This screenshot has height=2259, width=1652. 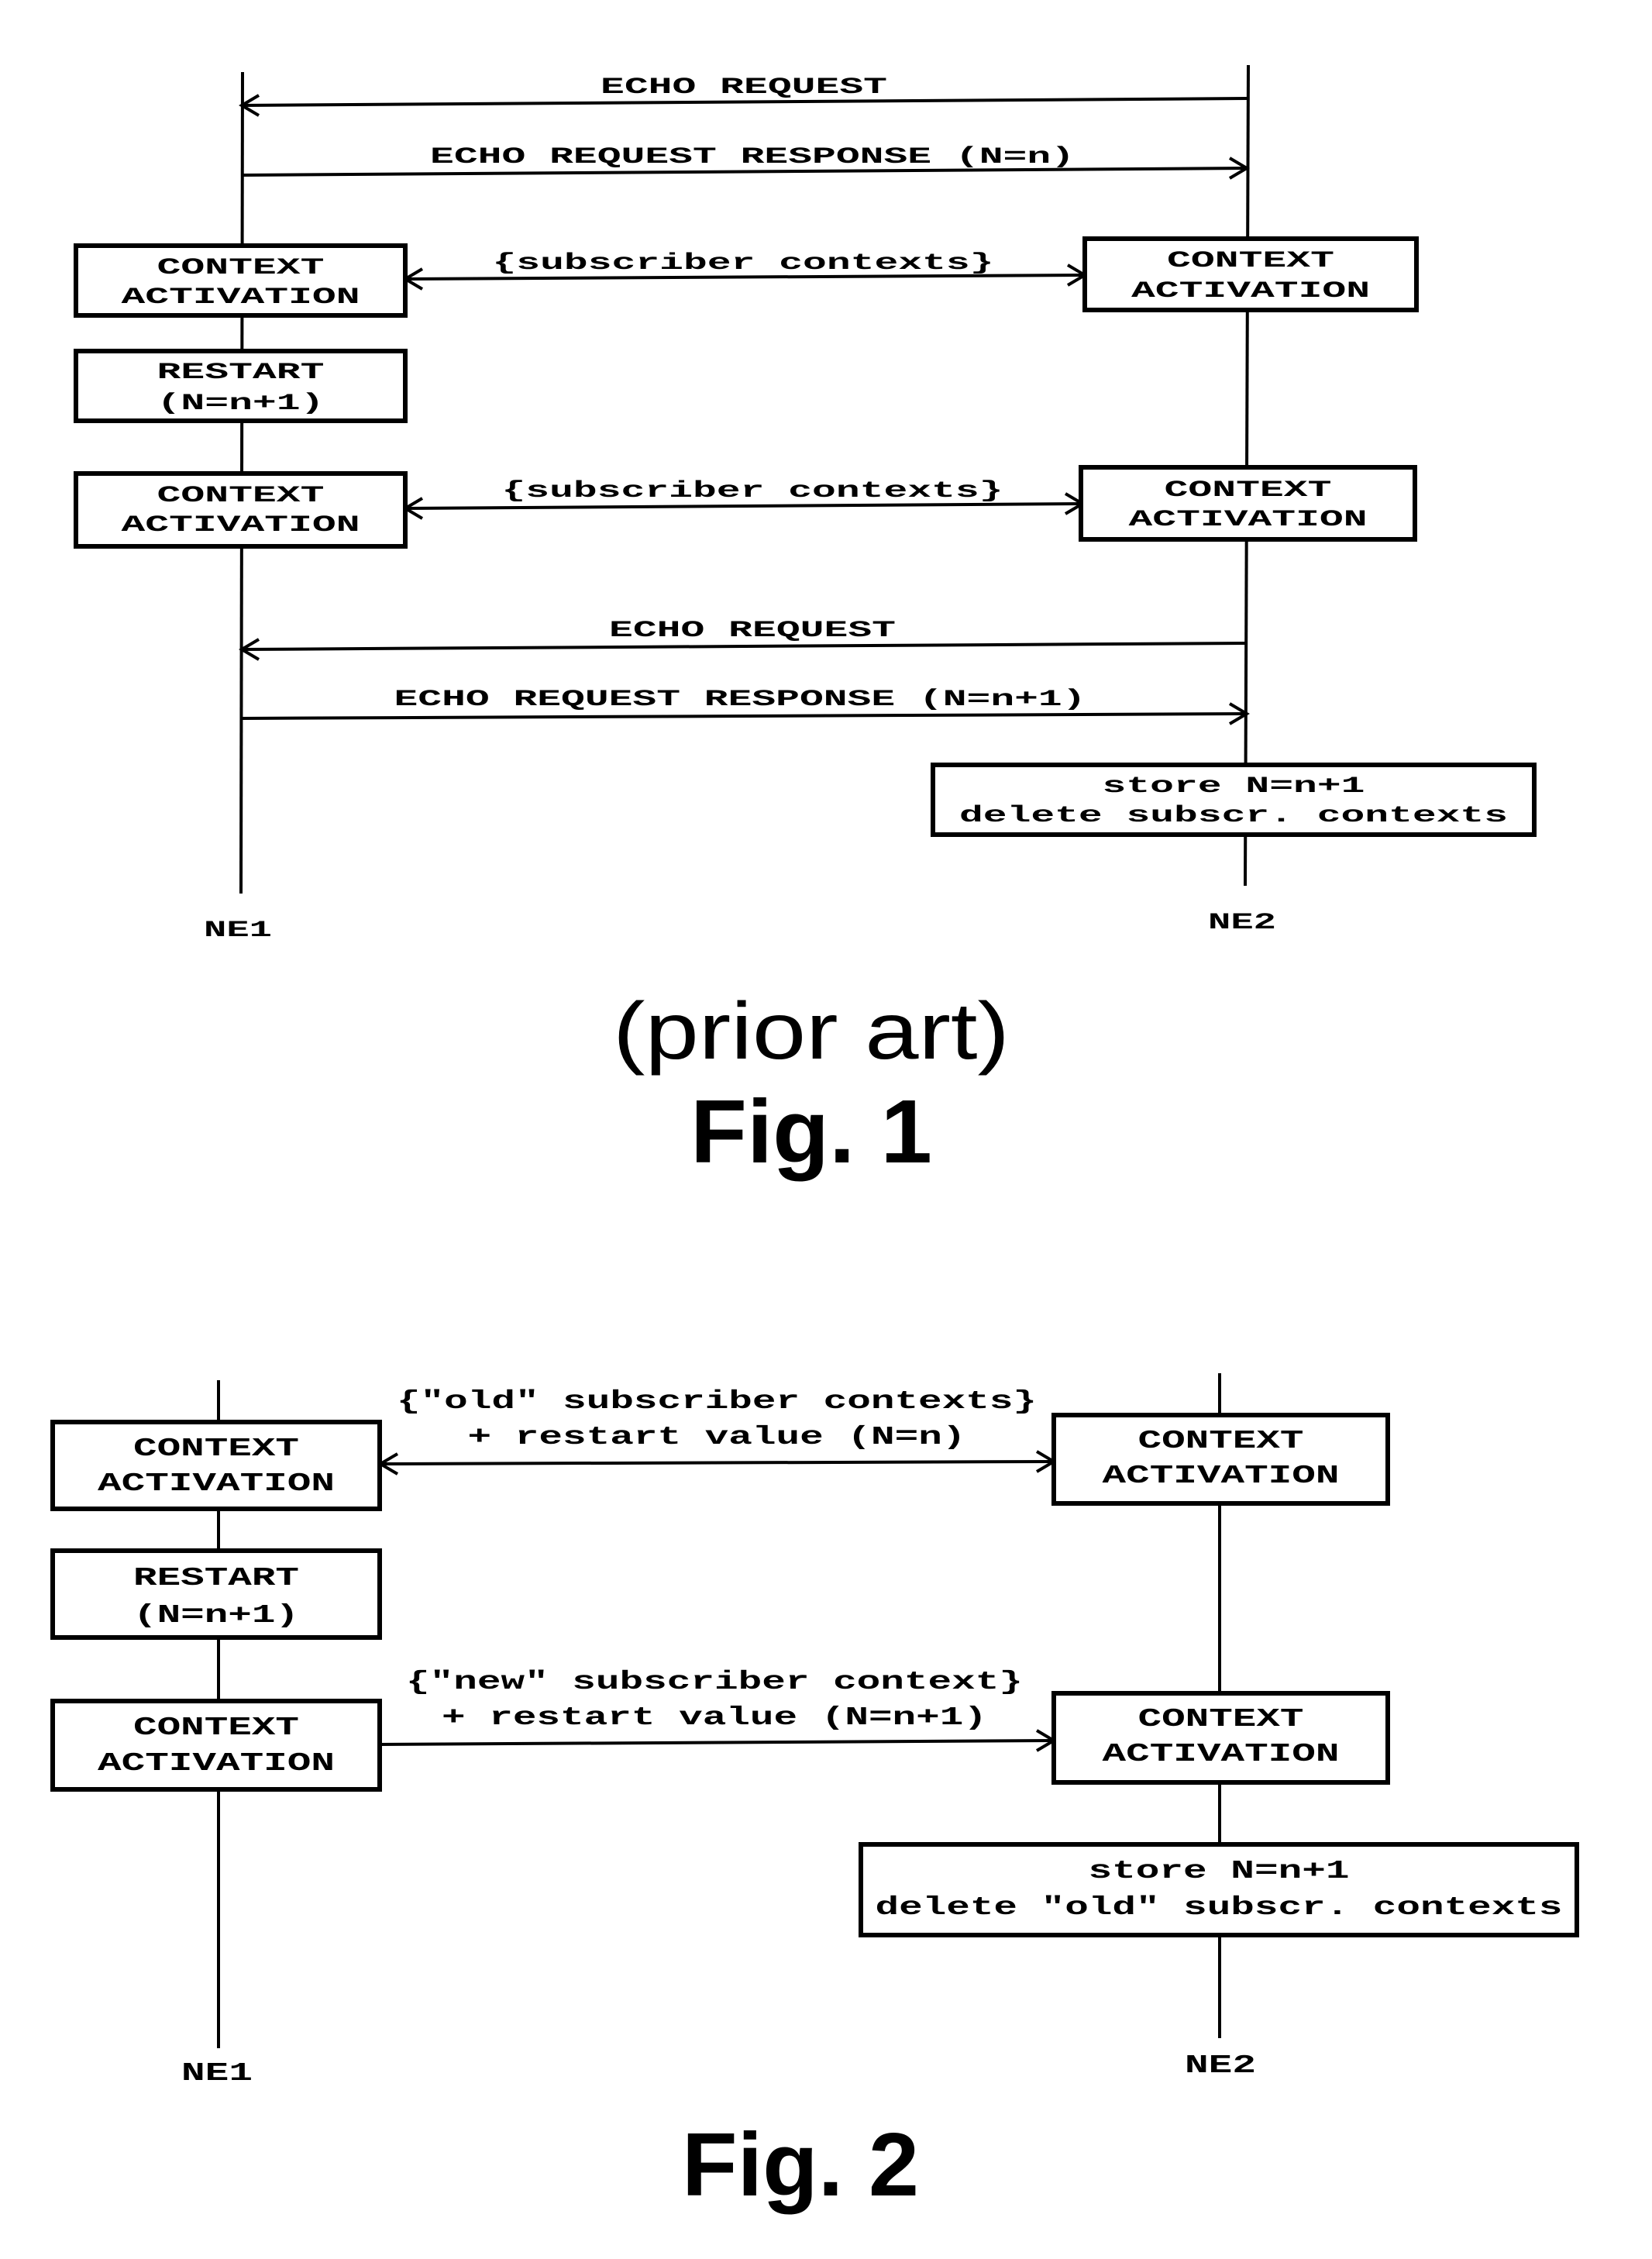 I want to click on prior-art-note: (prior art), so click(x=811, y=1031).